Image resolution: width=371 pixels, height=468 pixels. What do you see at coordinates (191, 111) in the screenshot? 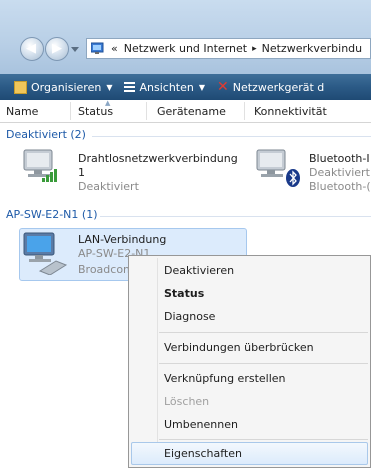
I see `column-device-name: Gerätename` at bounding box center [191, 111].